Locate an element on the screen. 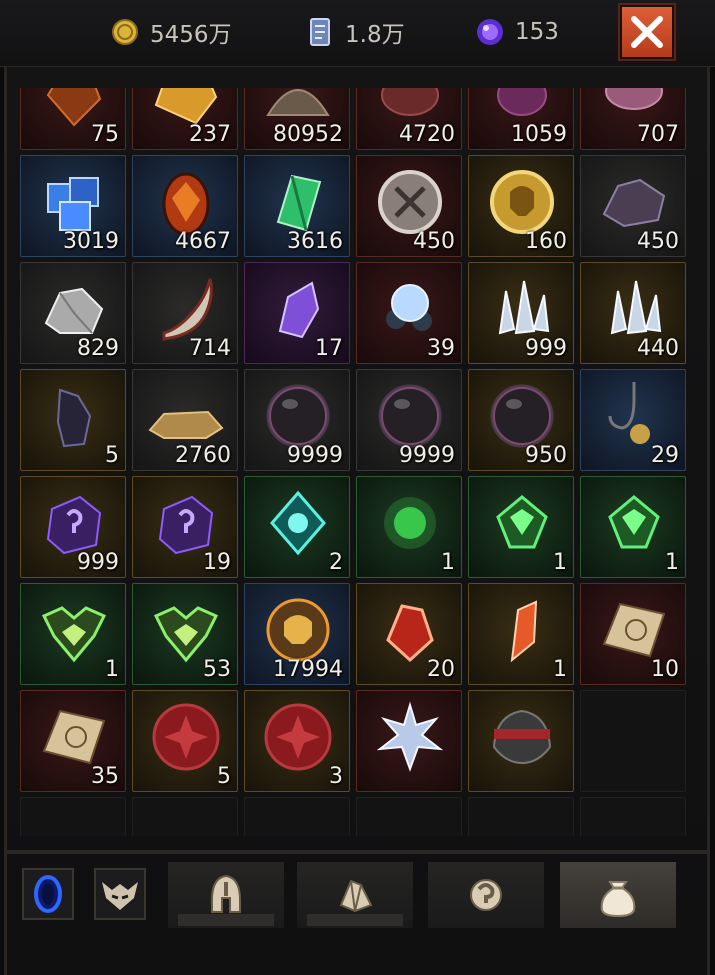 The image size is (715, 975). inventory-slot: 20 is located at coordinates (409, 634).